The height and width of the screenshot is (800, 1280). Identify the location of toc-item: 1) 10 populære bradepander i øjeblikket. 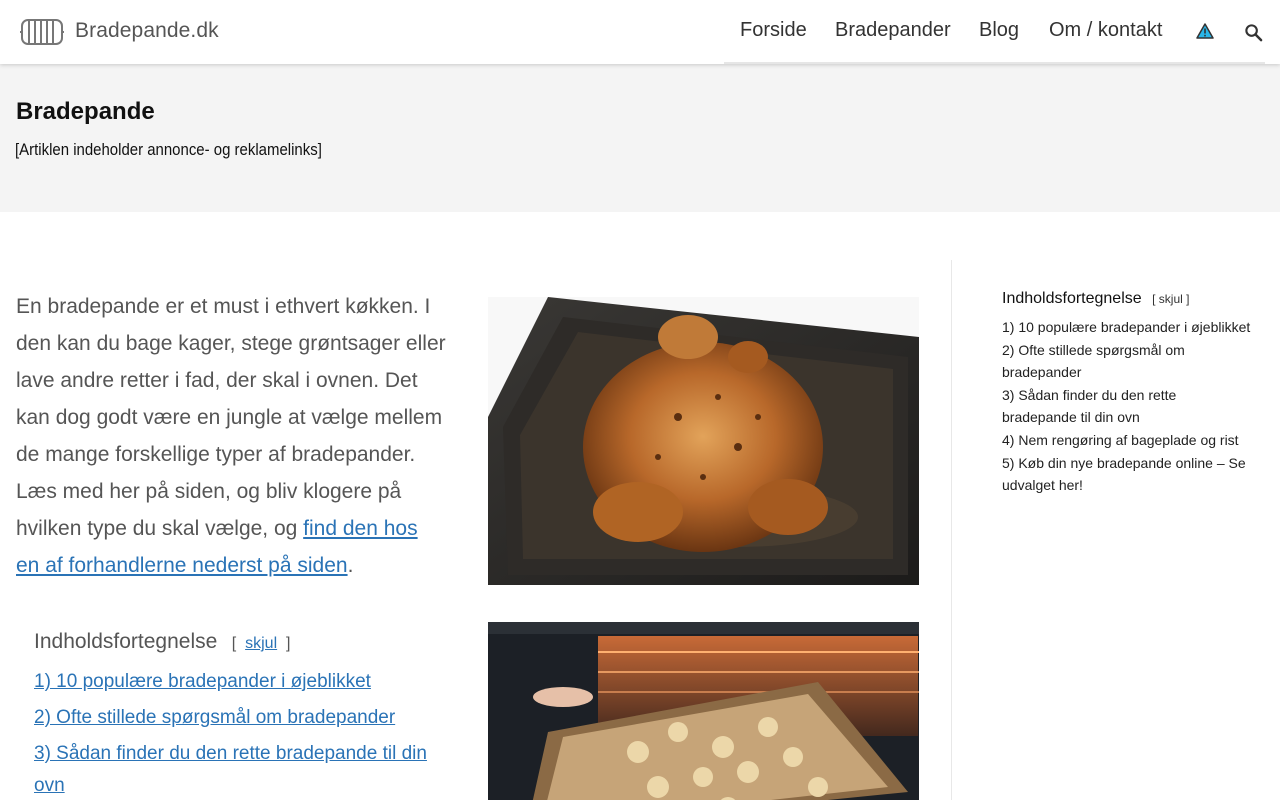
(239, 682).